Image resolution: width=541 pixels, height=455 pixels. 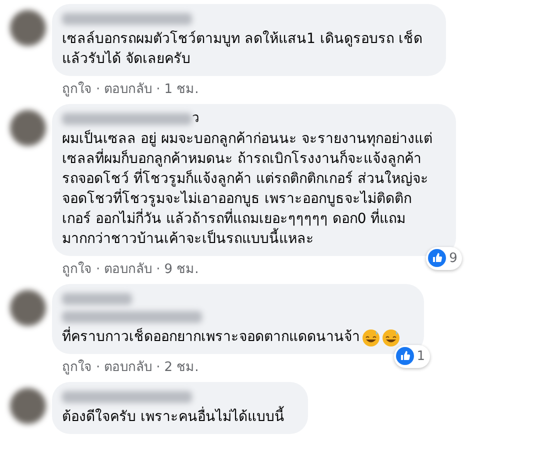 I want to click on blurred-name, so click(x=97, y=299).